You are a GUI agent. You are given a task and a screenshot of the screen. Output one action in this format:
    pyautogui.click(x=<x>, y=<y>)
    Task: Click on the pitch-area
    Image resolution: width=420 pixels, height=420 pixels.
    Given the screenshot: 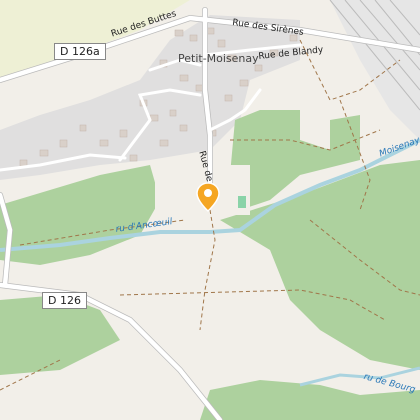 What is the action you would take?
    pyautogui.click(x=242, y=202)
    